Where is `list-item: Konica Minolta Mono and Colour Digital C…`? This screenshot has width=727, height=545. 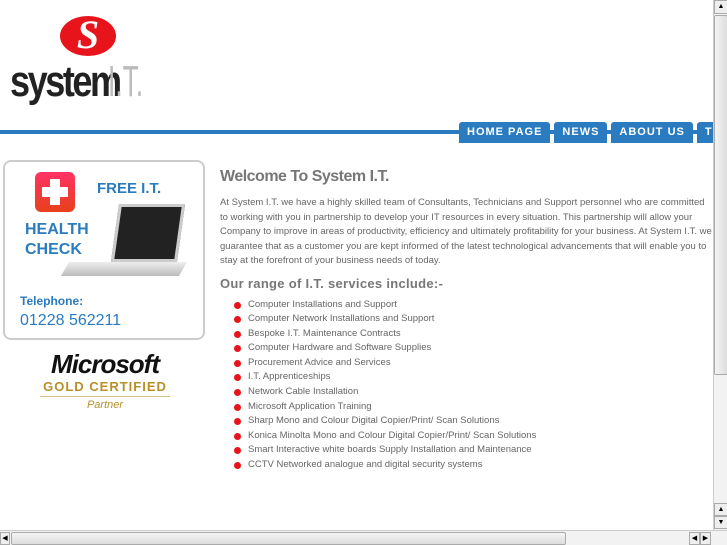
list-item: Konica Minolta Mono and Colour Digital C… is located at coordinates (473, 436).